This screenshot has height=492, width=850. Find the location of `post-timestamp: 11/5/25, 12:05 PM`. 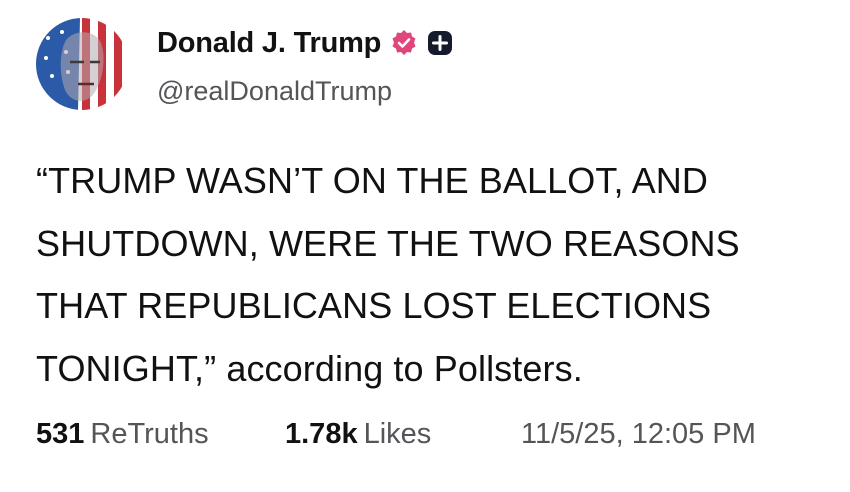

post-timestamp: 11/5/25, 12:05 PM is located at coordinates (638, 434).